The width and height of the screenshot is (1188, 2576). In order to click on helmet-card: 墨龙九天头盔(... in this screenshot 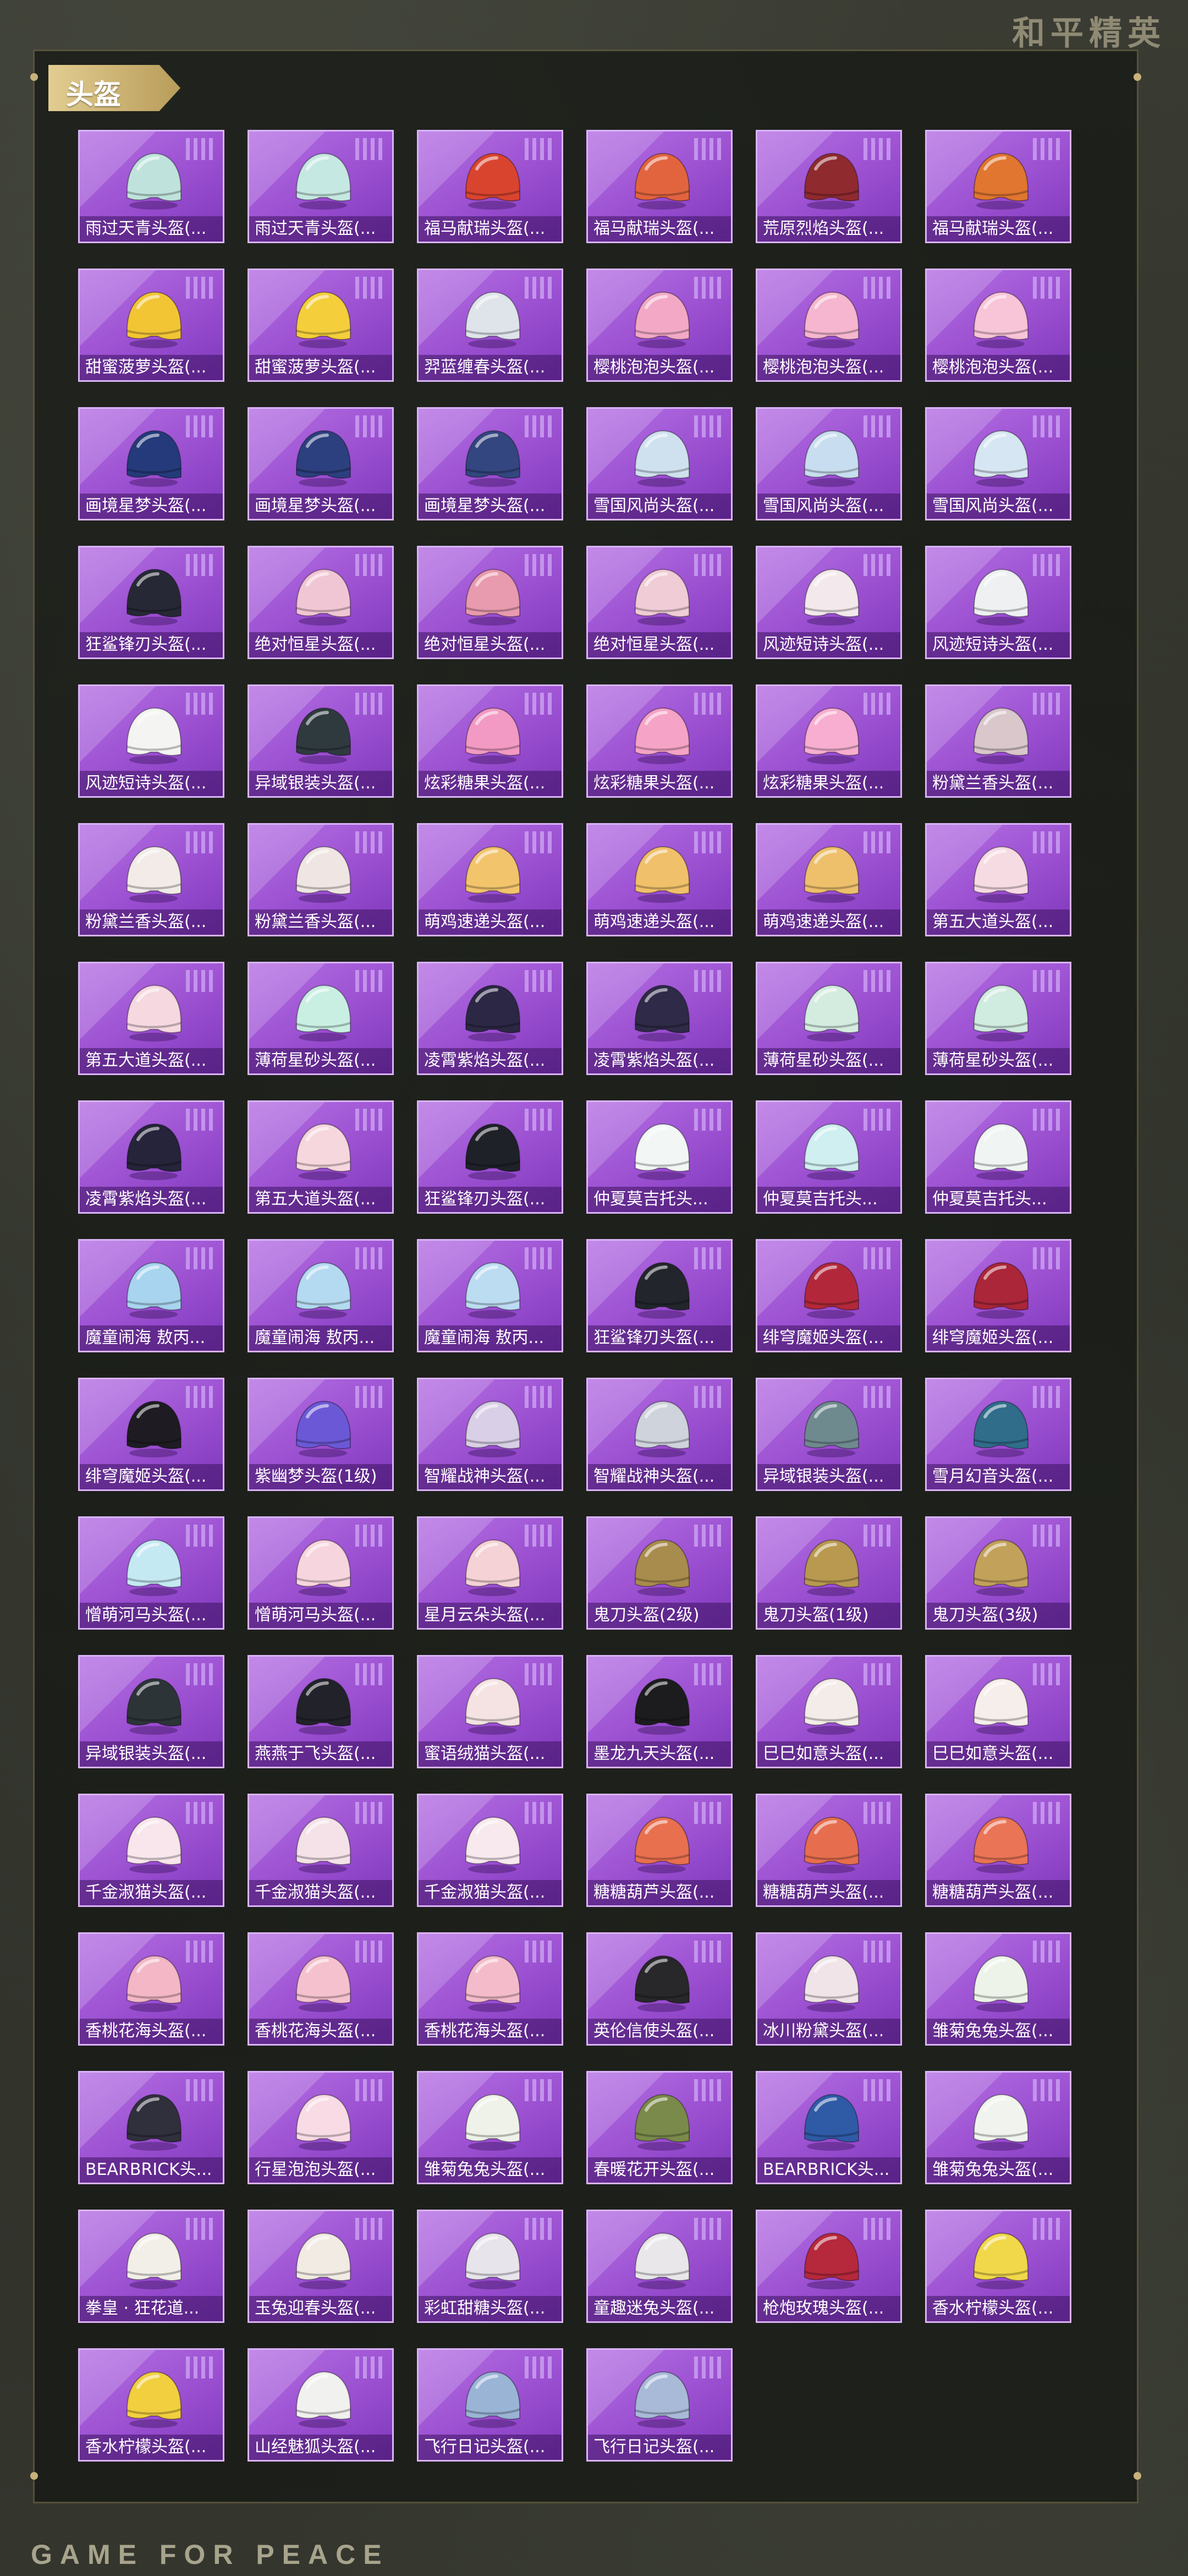, I will do `click(659, 1712)`.